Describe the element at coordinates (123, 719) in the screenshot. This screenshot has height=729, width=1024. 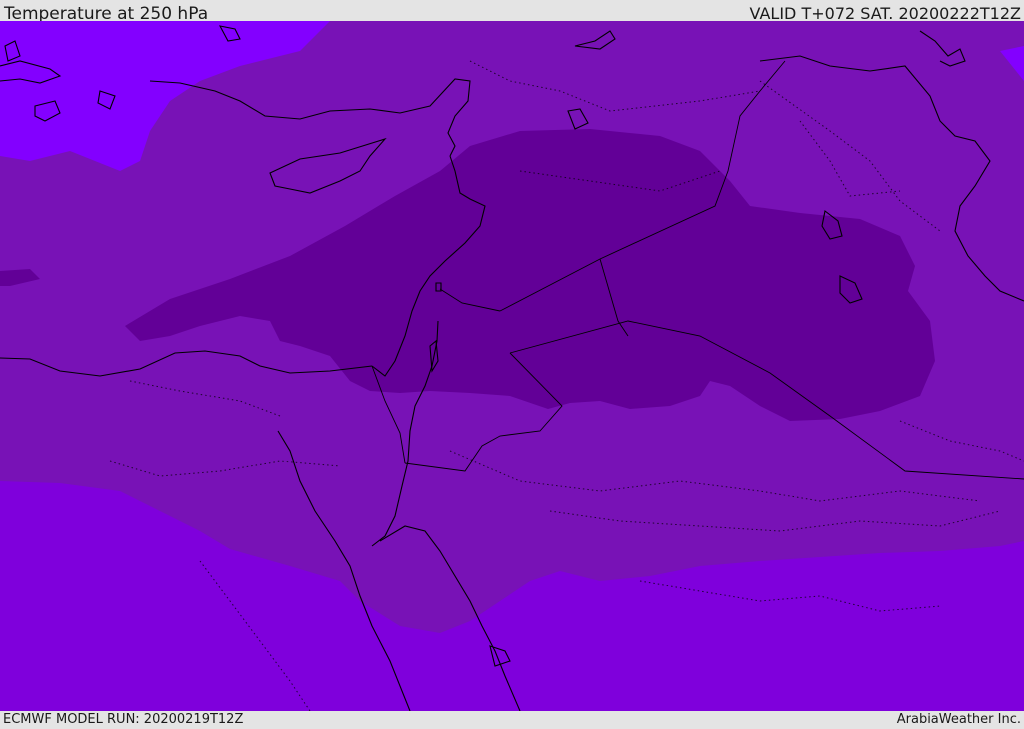
I see `model-run-label: ECMWF MODEL RUN: 20200219T12Z` at that location.